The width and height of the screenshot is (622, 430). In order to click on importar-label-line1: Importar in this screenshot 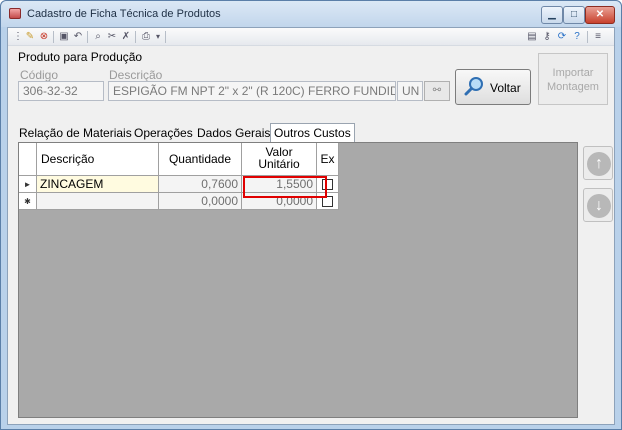, I will do `click(573, 73)`.